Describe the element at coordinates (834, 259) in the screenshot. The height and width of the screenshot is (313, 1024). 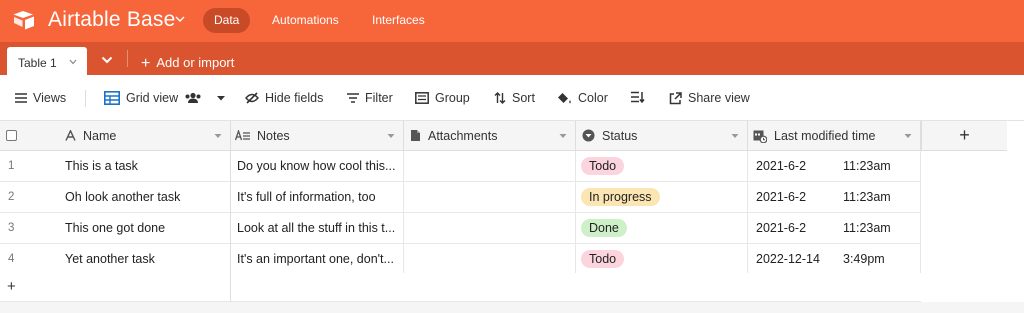
I see `cell-last-modified-time: 2022-12-14 3:49pm` at that location.